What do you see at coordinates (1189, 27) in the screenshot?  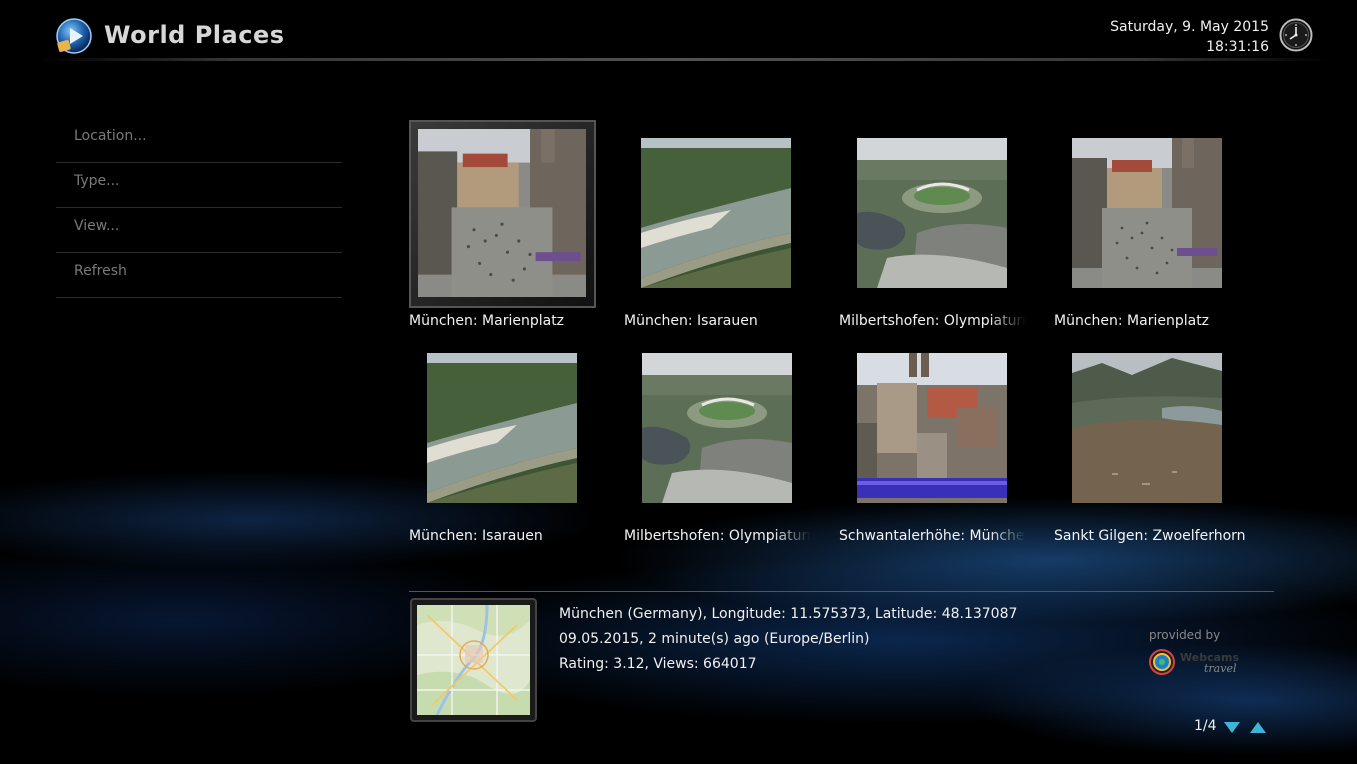 I see `current-date: Saturday, 9. May 2015` at bounding box center [1189, 27].